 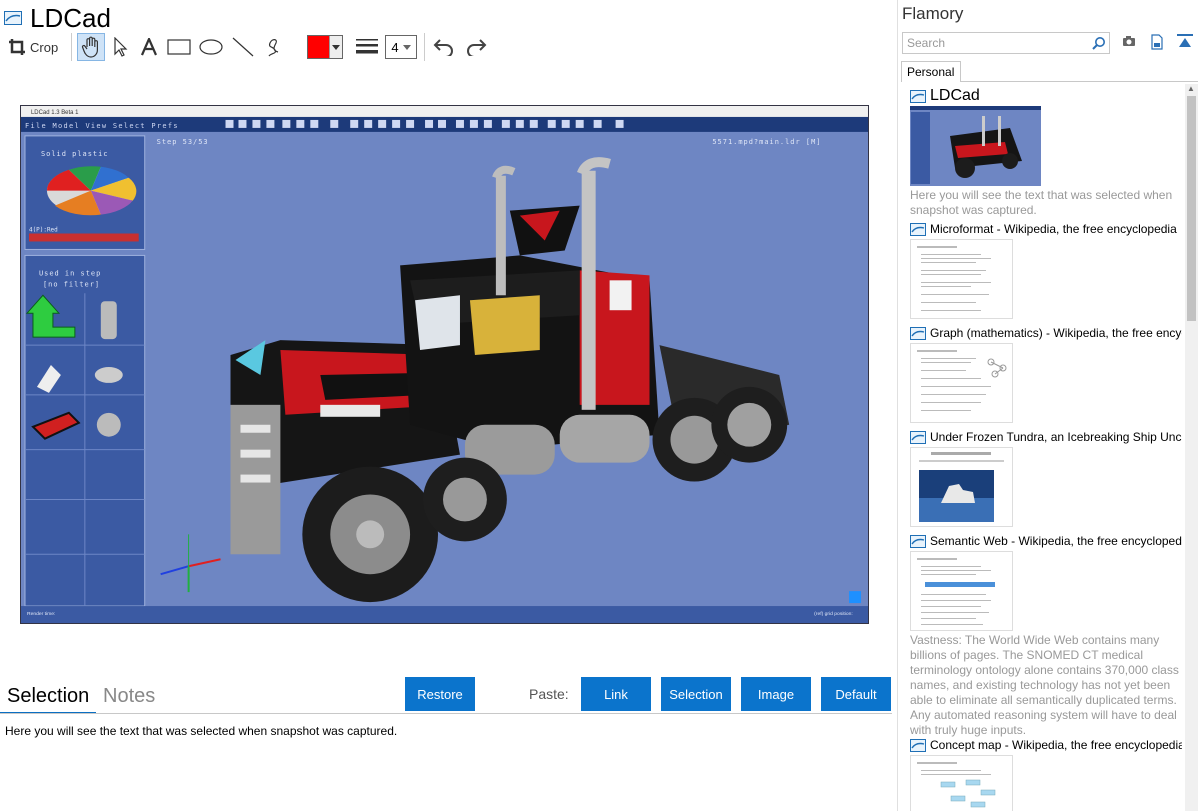 I want to click on app-icon, so click(x=13, y=18).